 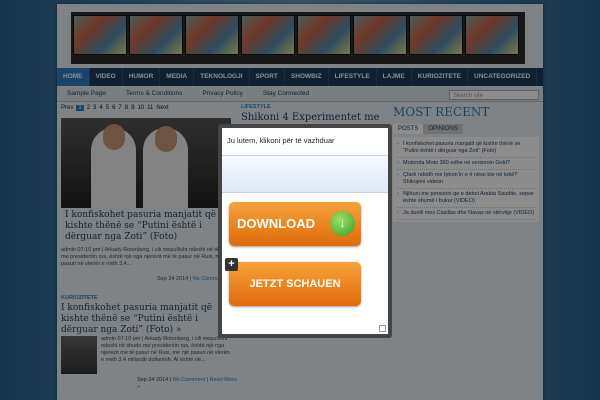 I want to click on popup-title: Ju lutem, klikoni për të vazhduar, so click(x=281, y=140).